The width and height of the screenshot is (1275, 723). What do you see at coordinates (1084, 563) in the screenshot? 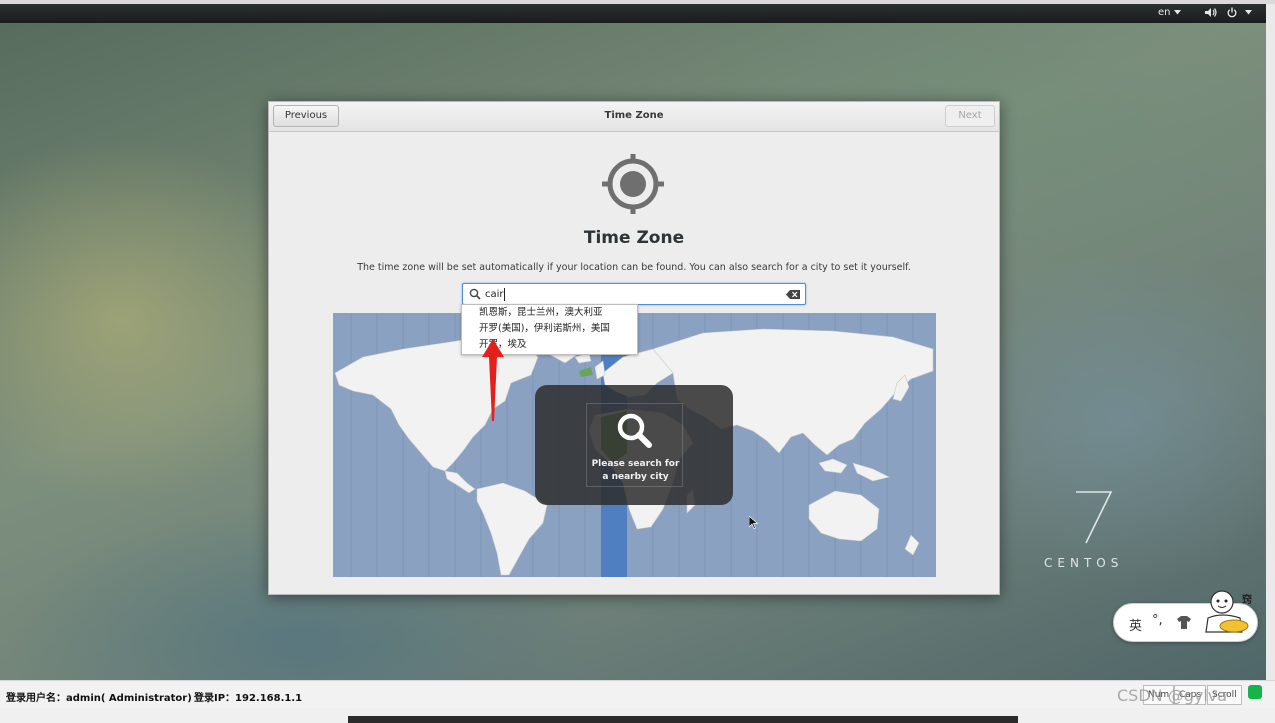
I see `centos-wordmark: CENTOS` at bounding box center [1084, 563].